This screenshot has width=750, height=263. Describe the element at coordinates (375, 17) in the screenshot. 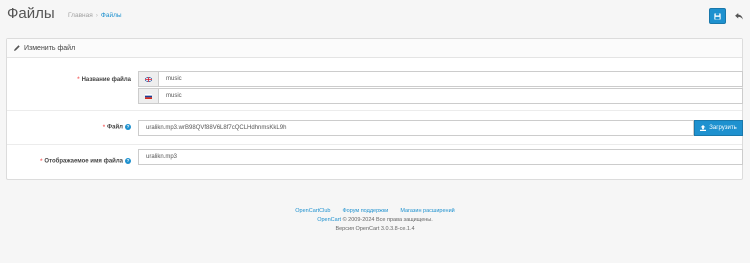

I see `page-header: Файлы Главная › Файлы` at that location.